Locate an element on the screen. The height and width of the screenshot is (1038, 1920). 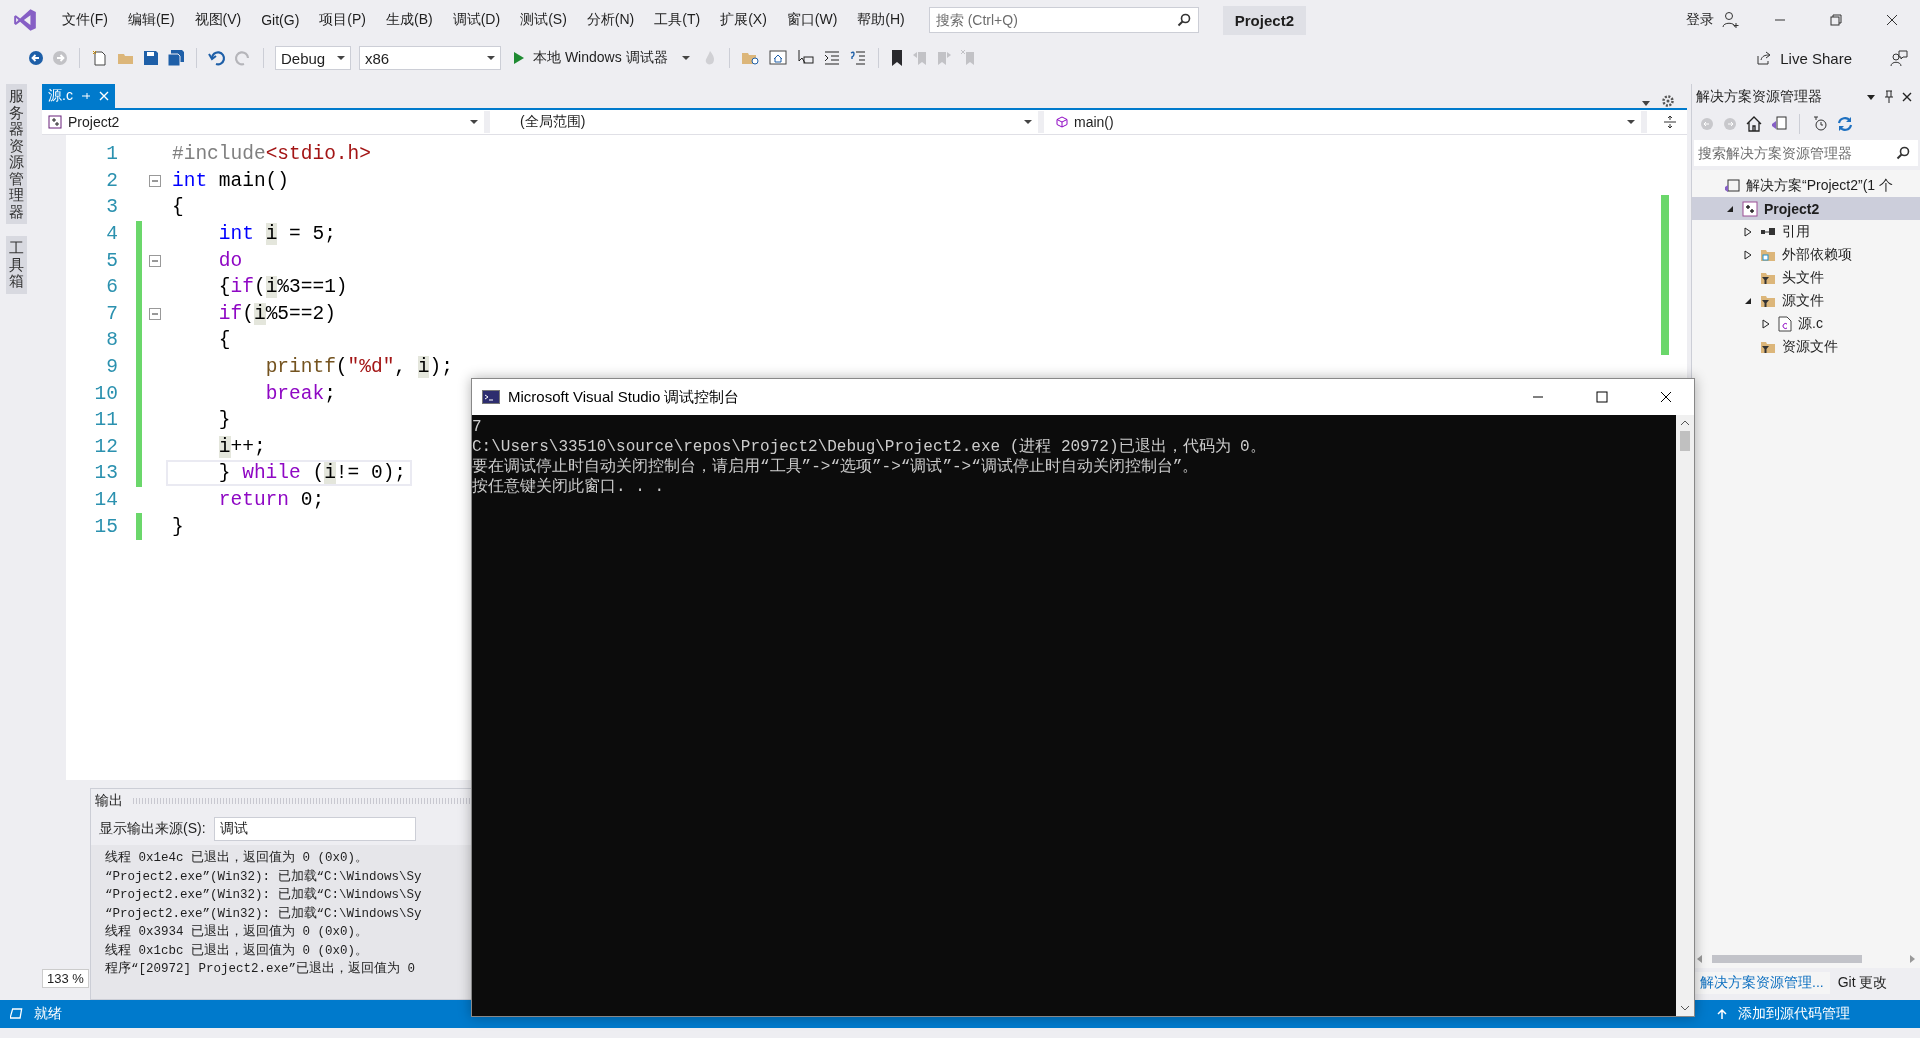
configuration-dropdown: Debug is located at coordinates (313, 58).